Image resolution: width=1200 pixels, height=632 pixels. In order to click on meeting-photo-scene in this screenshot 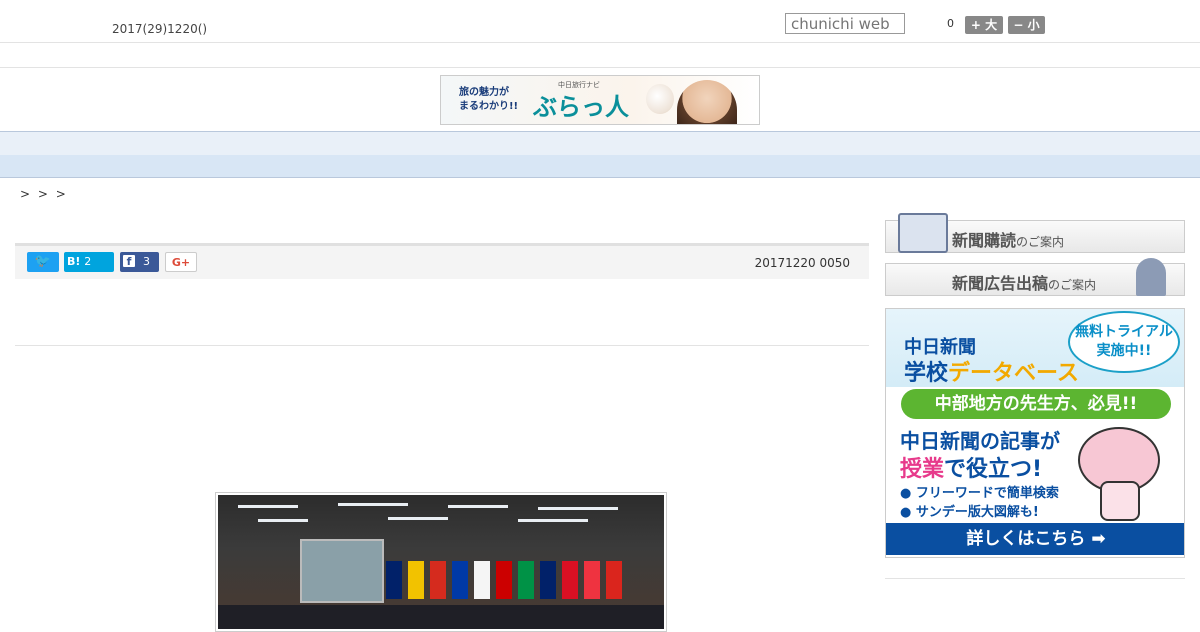, I will do `click(441, 562)`.